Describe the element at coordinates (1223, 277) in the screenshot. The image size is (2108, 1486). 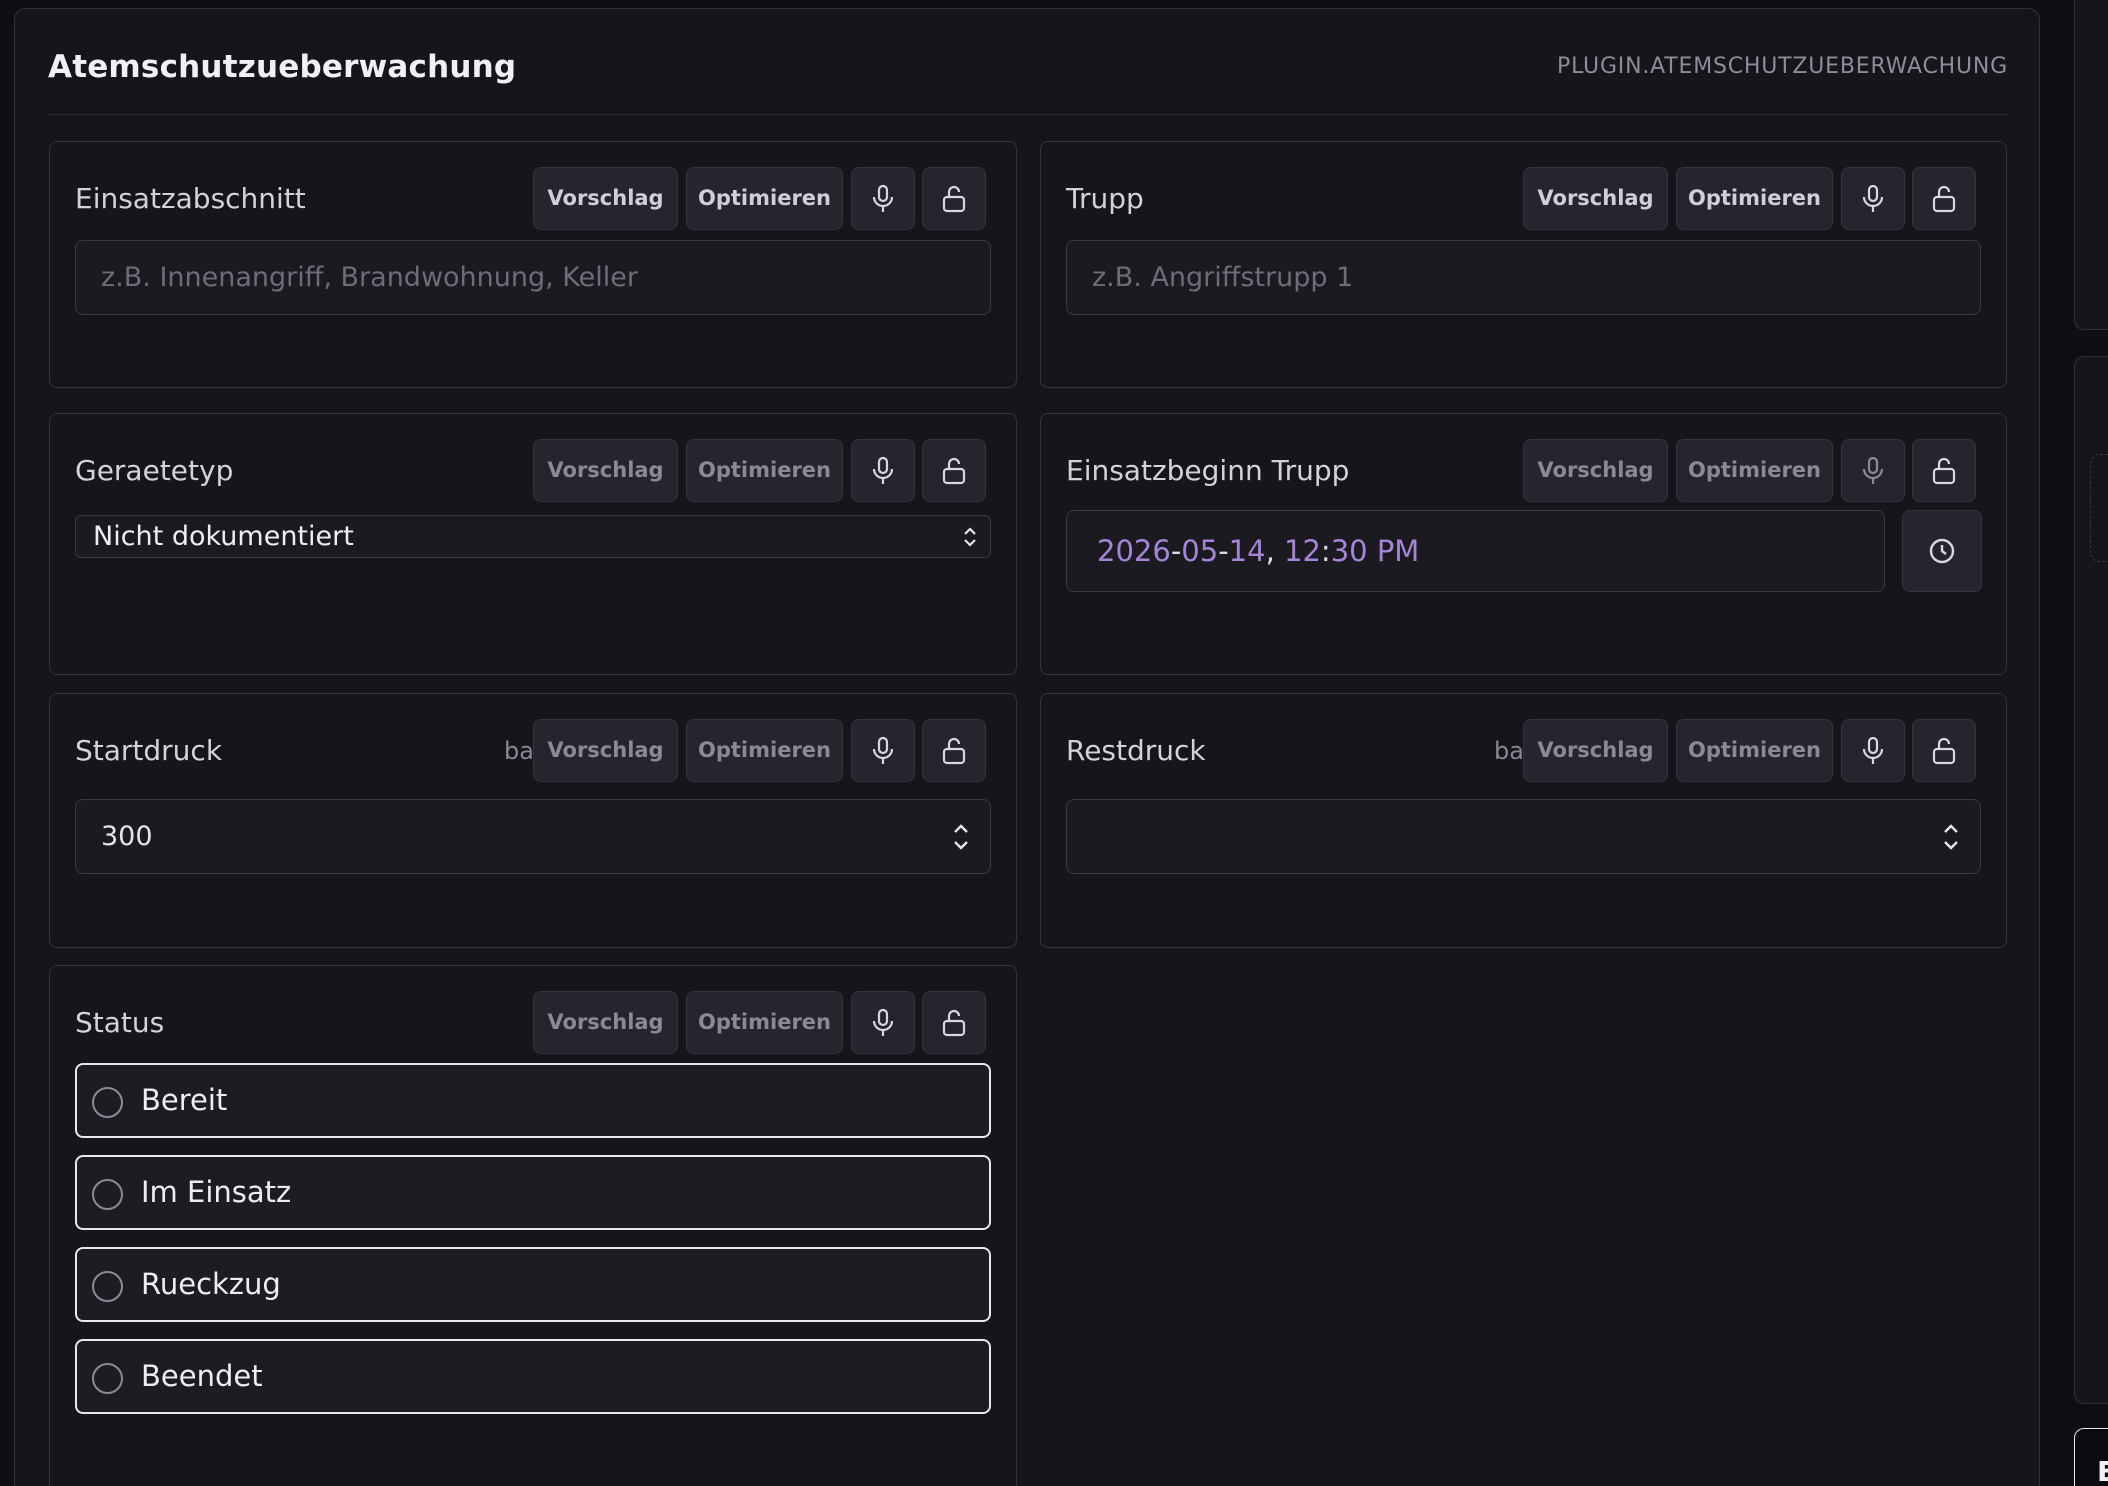
I see `trupp-placeholder: z.B. Angriffstrupp 1` at that location.